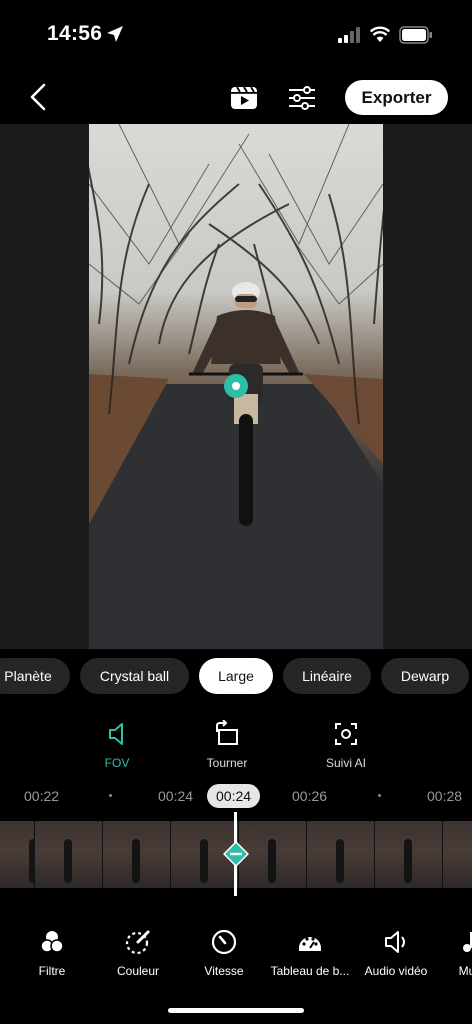  I want to click on status-time: 14:56, so click(75, 33).